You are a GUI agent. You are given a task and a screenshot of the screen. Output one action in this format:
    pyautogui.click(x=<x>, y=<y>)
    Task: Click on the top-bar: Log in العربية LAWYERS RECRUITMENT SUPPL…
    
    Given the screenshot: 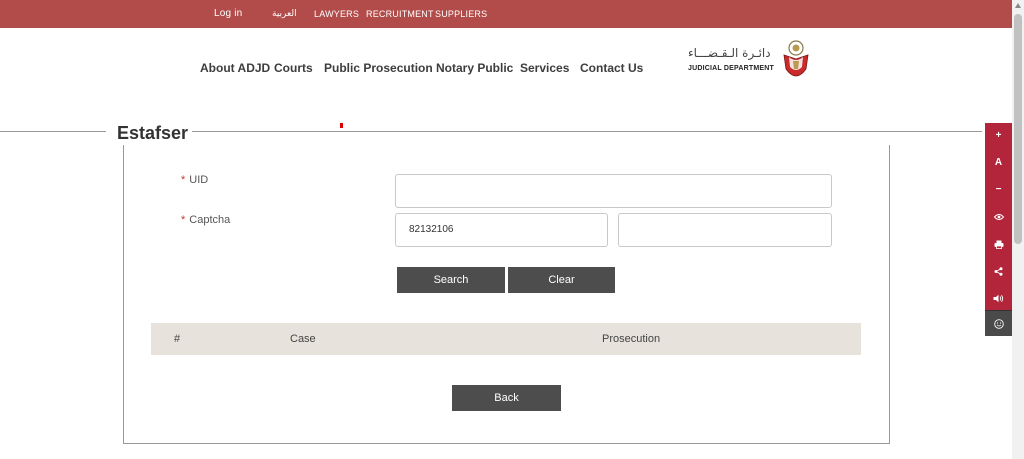 What is the action you would take?
    pyautogui.click(x=506, y=14)
    